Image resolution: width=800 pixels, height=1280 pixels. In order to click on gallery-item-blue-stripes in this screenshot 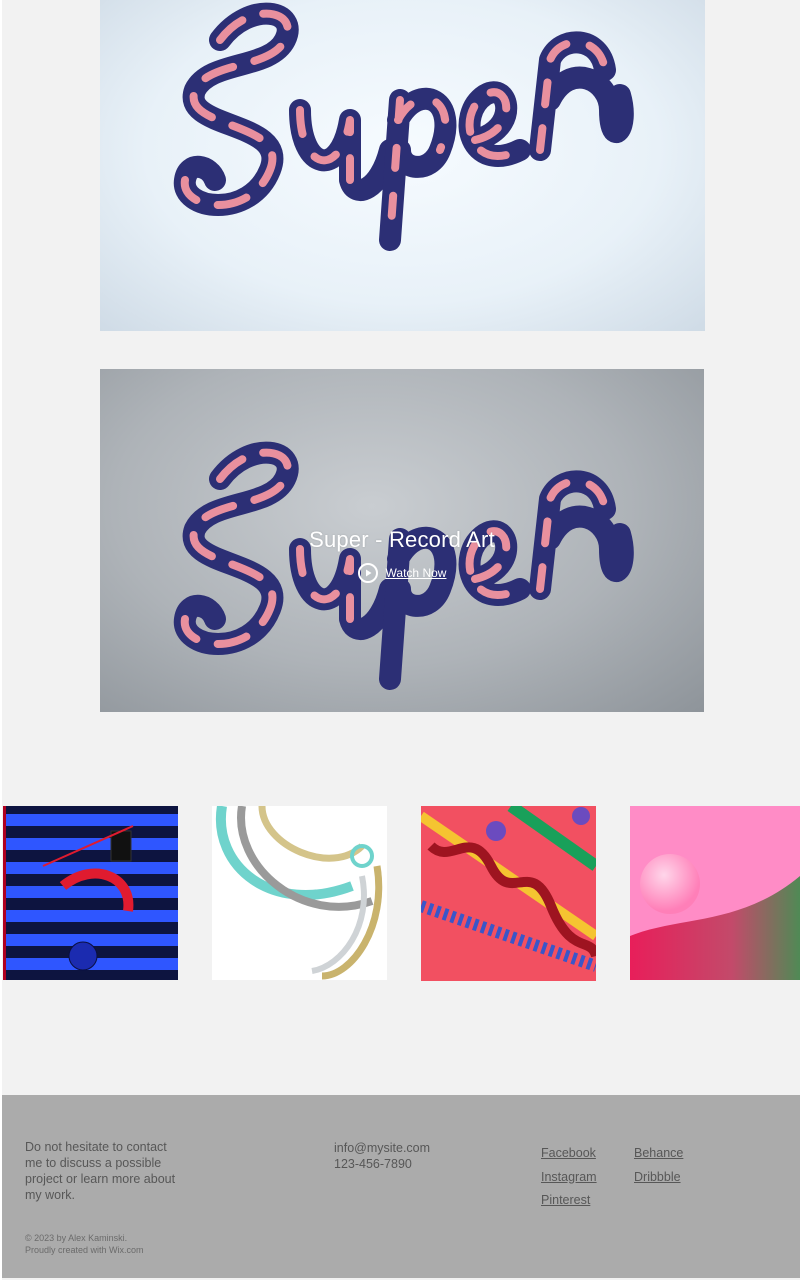, I will do `click(90, 893)`.